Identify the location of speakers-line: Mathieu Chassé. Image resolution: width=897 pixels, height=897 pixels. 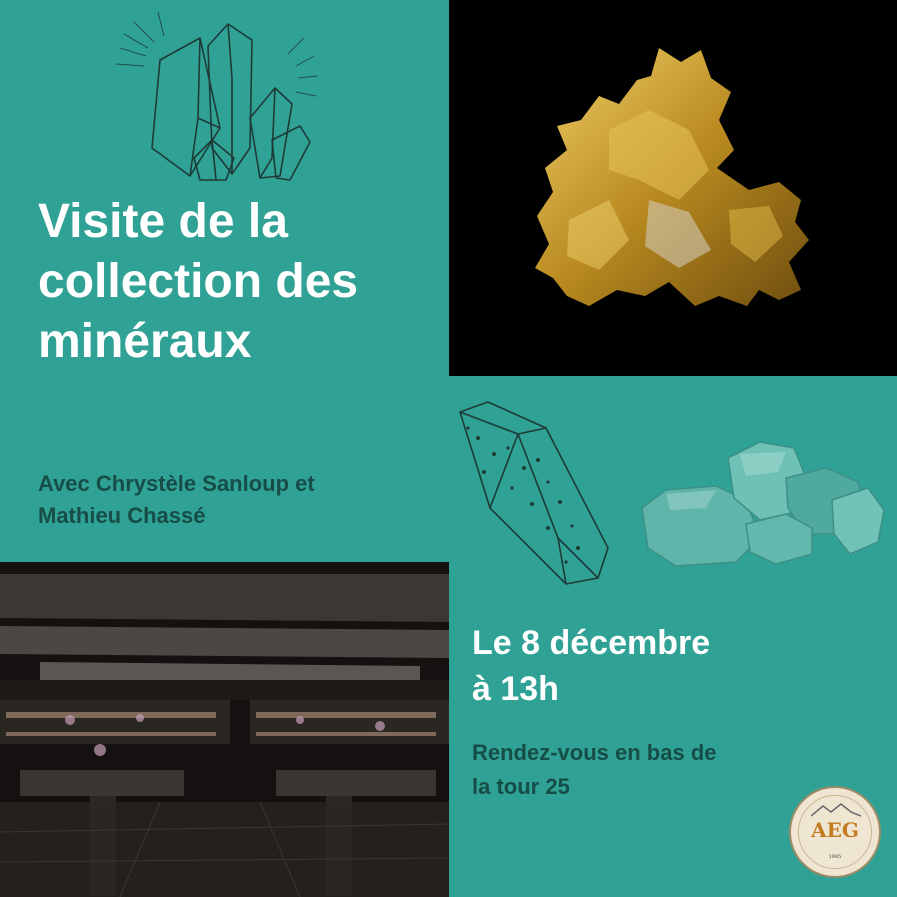
(122, 515).